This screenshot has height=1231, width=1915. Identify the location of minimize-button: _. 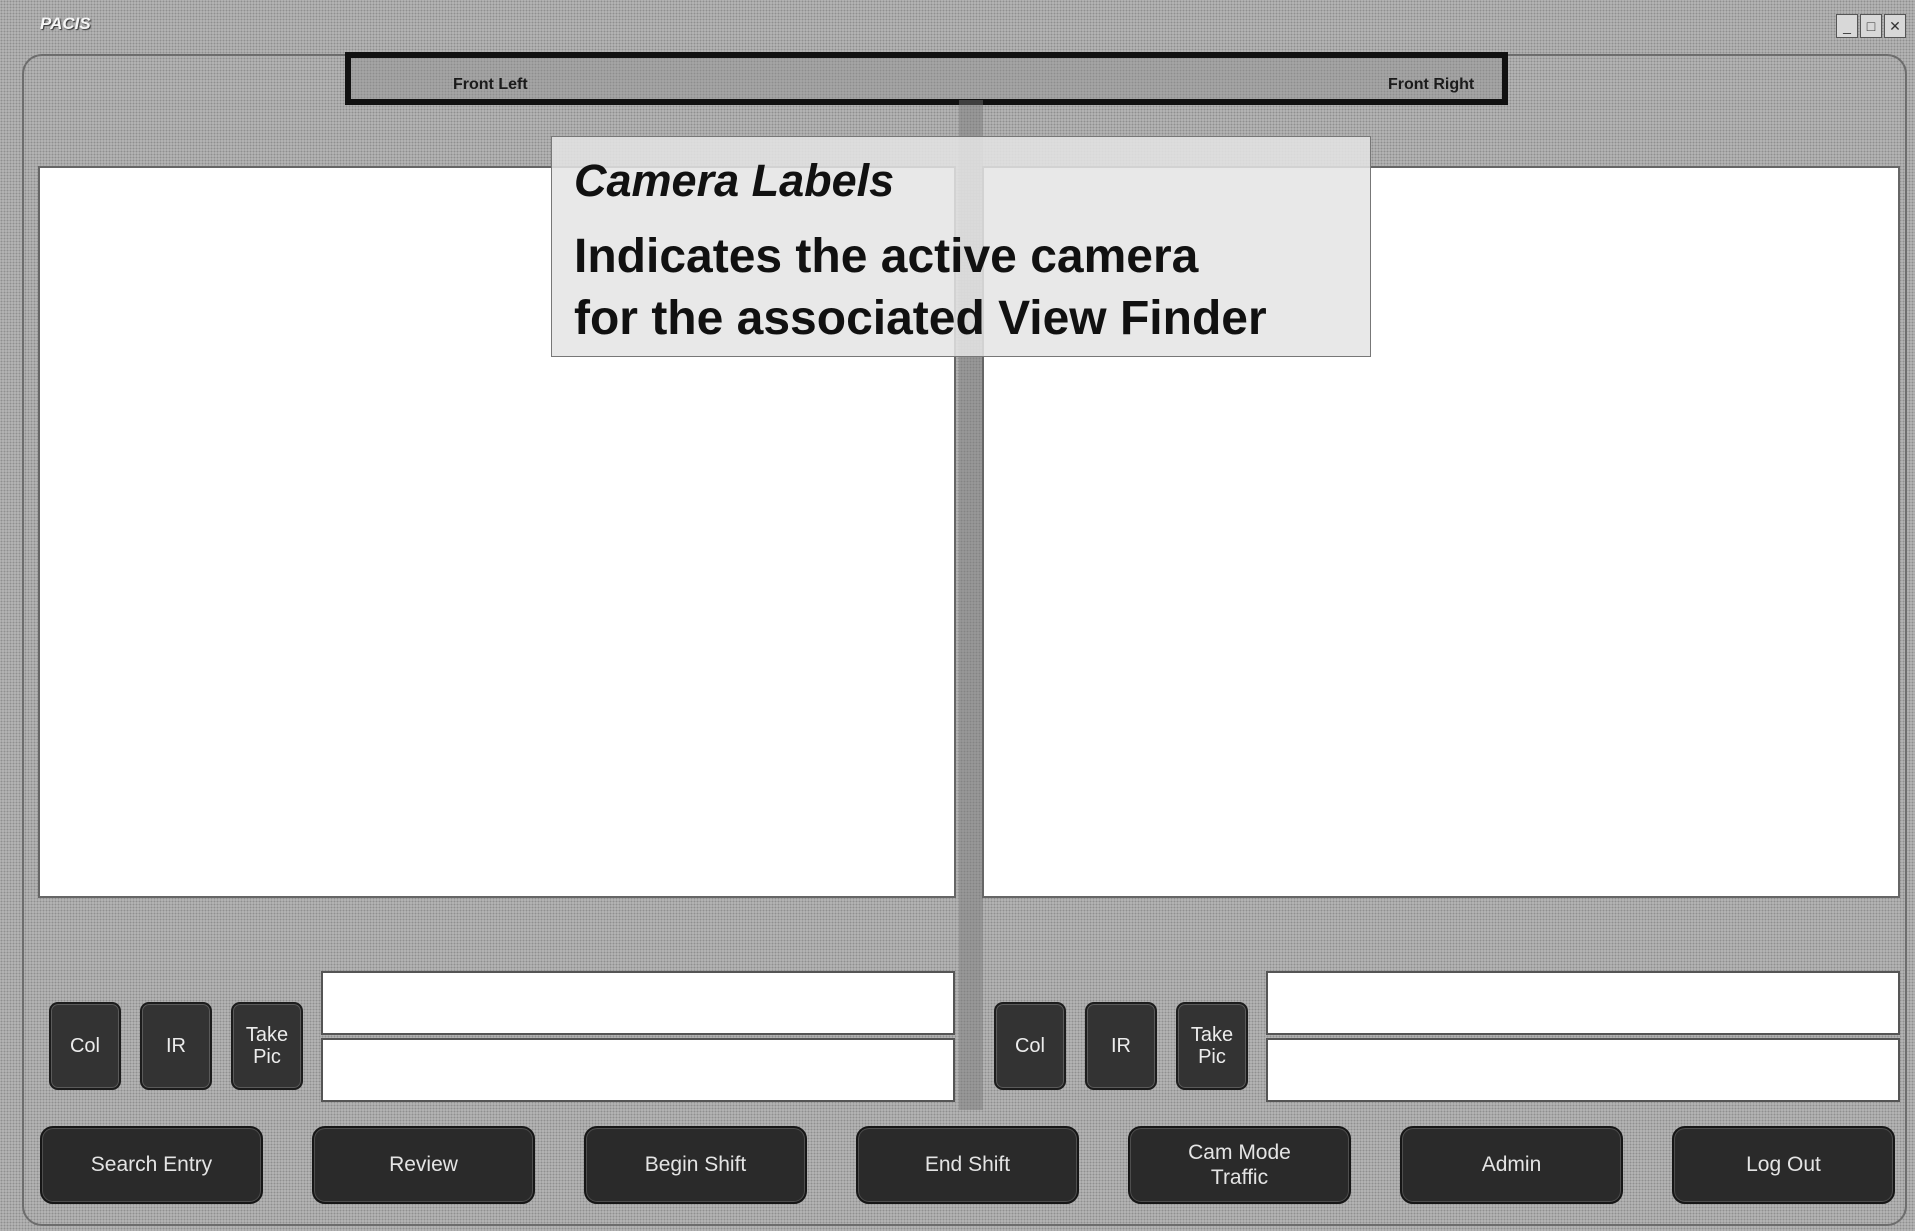
(1847, 26).